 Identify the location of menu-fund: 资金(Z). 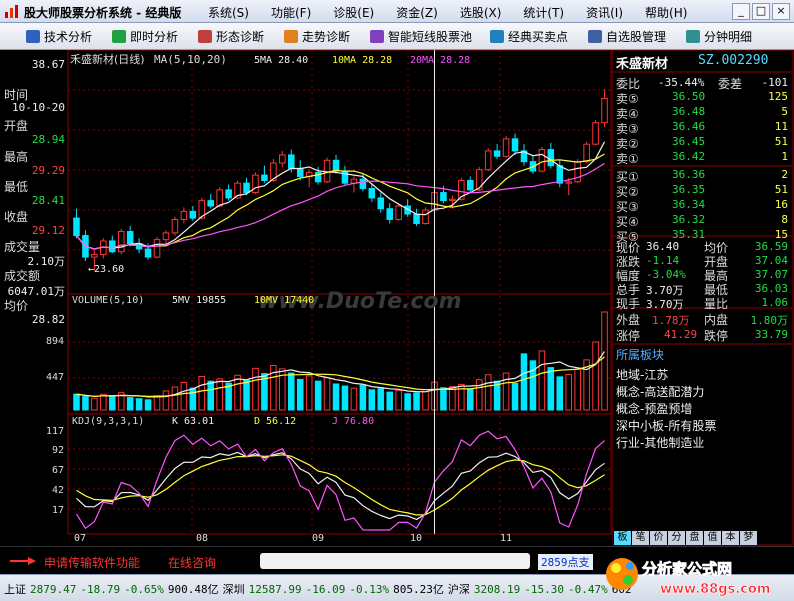
(417, 12).